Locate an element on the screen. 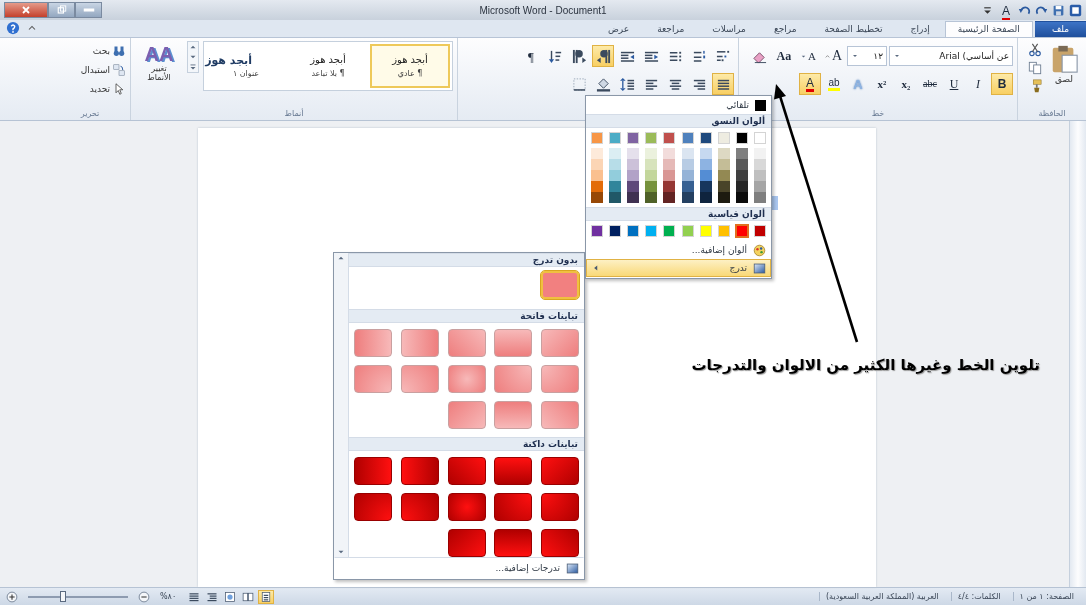  restore-button is located at coordinates (61, 10).